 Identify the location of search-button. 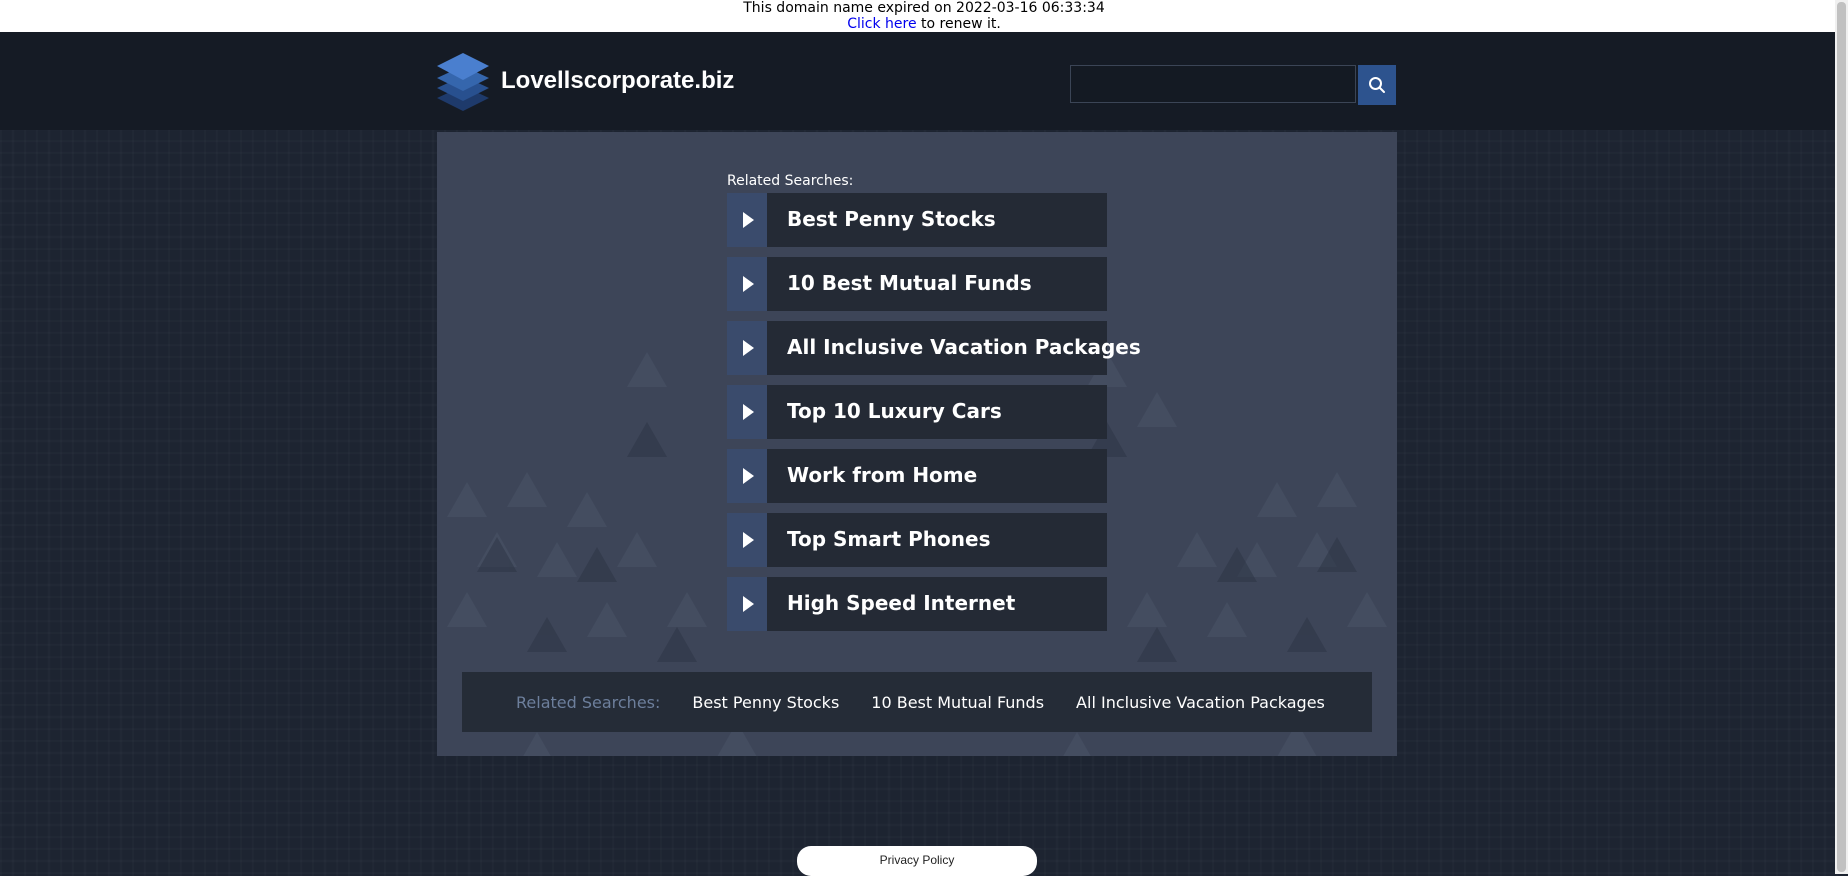
(1377, 85).